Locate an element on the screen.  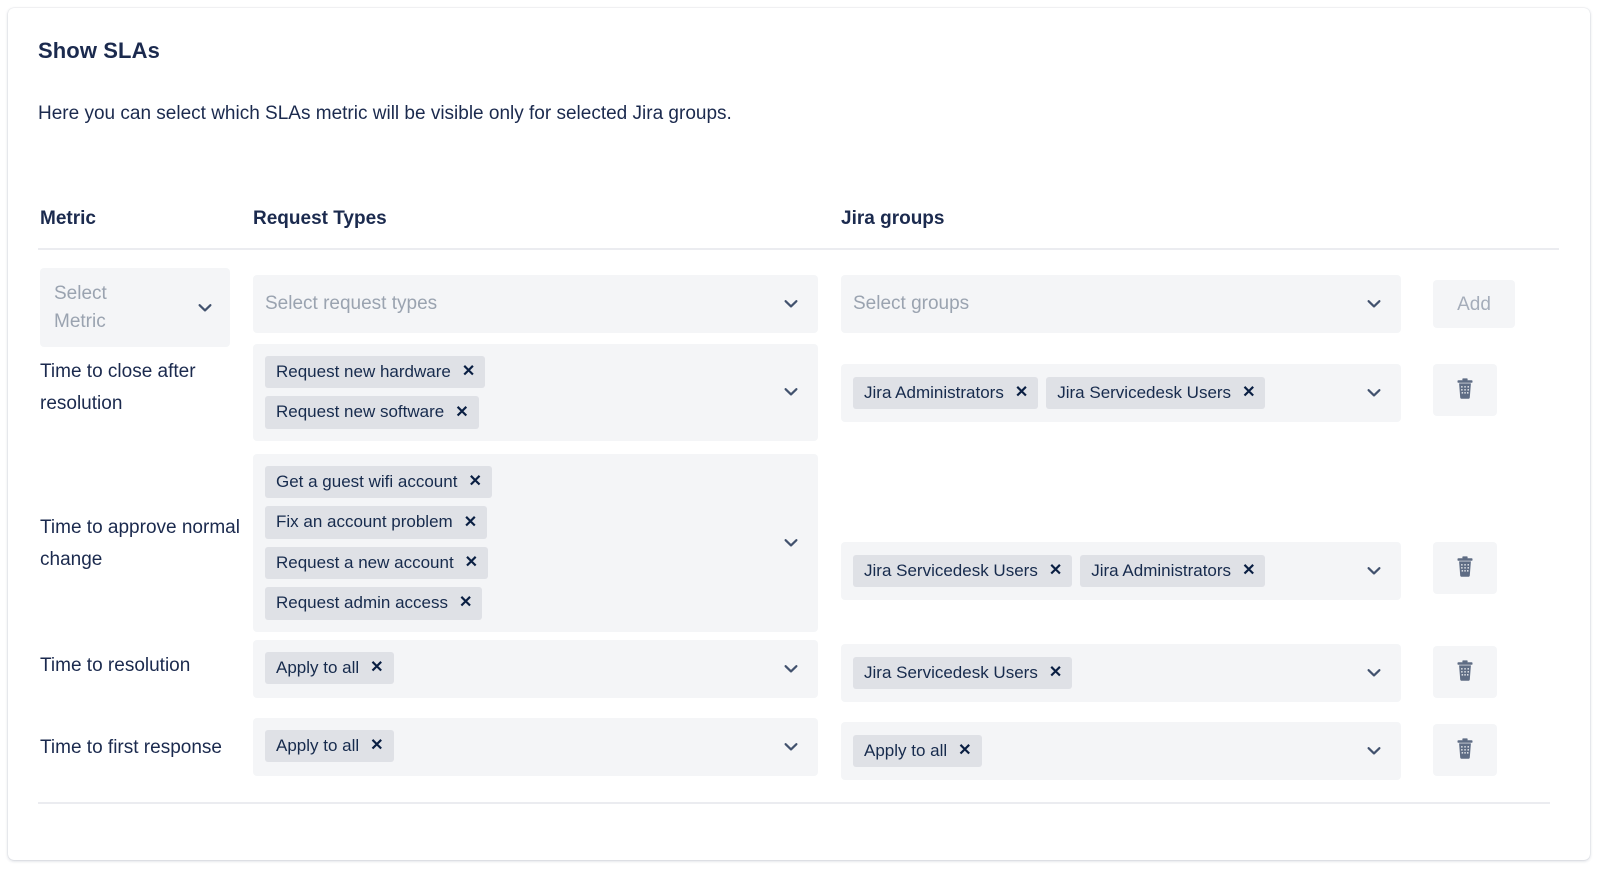
add-button: Add is located at coordinates (1474, 304).